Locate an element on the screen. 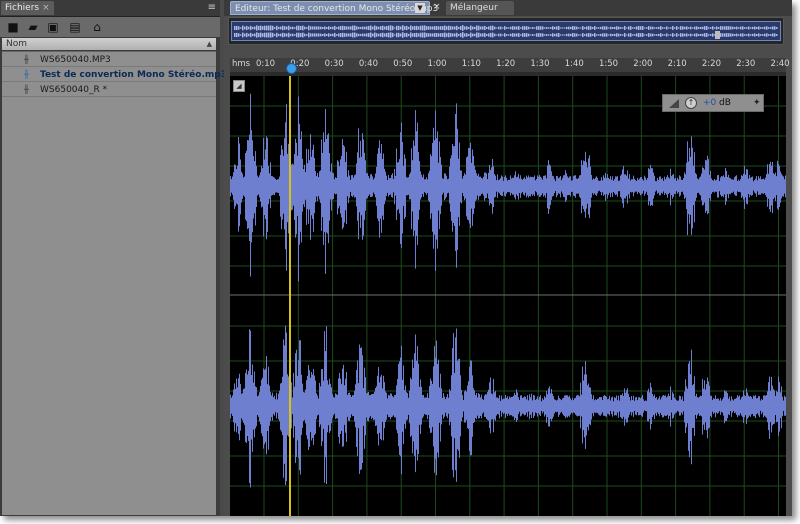 The height and width of the screenshot is (524, 800). ruler-tick-label: 2:20 is located at coordinates (711, 64).